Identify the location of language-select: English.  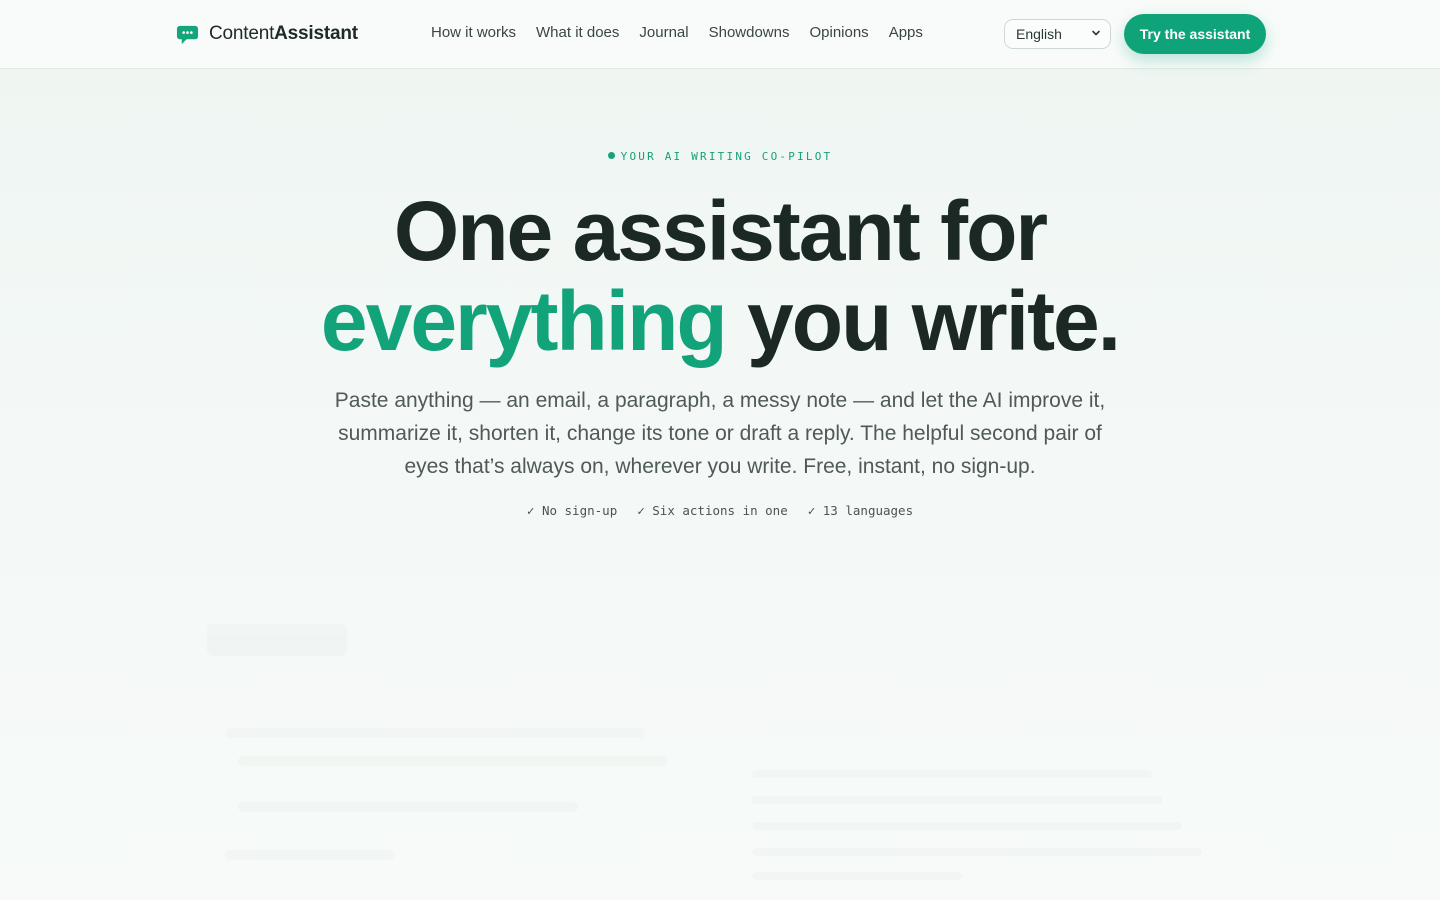
(1057, 34).